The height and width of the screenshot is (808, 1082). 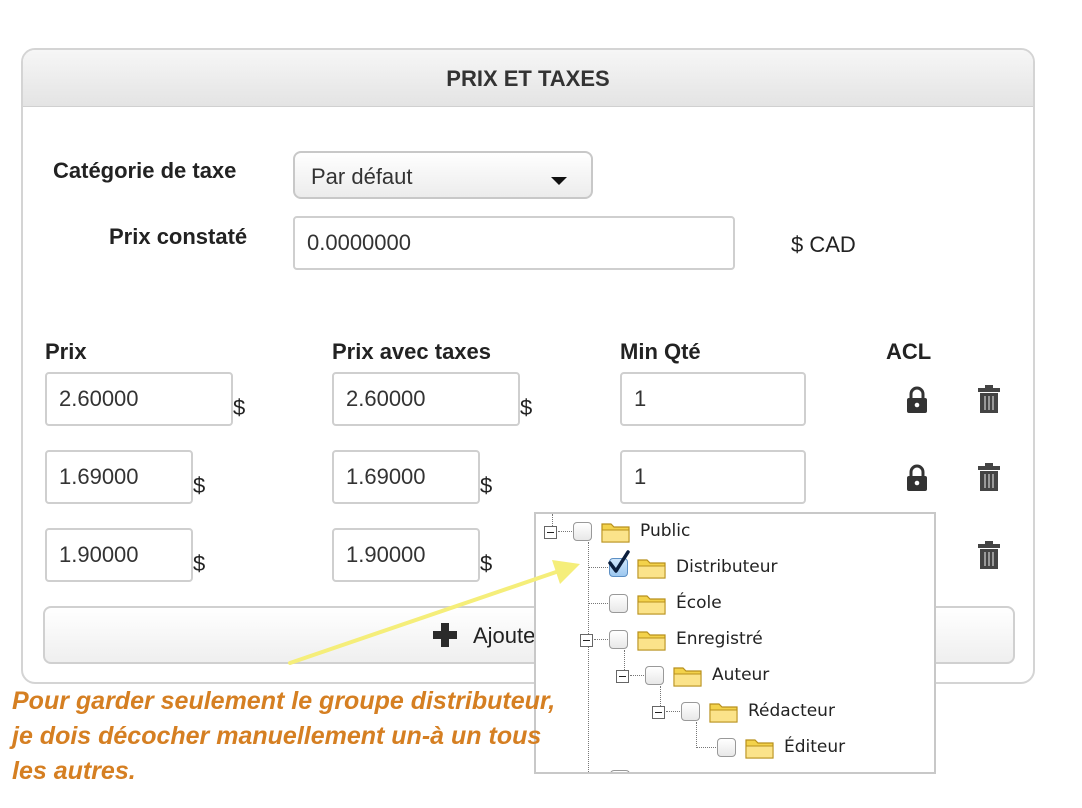 What do you see at coordinates (443, 175) in the screenshot?
I see `tax-category-select: Par défaut` at bounding box center [443, 175].